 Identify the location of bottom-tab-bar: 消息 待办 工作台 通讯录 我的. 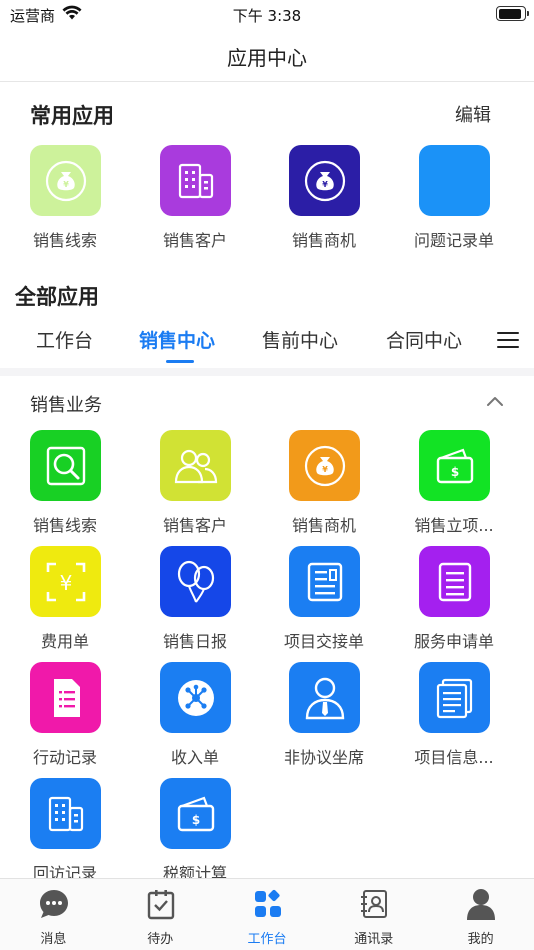
(267, 914).